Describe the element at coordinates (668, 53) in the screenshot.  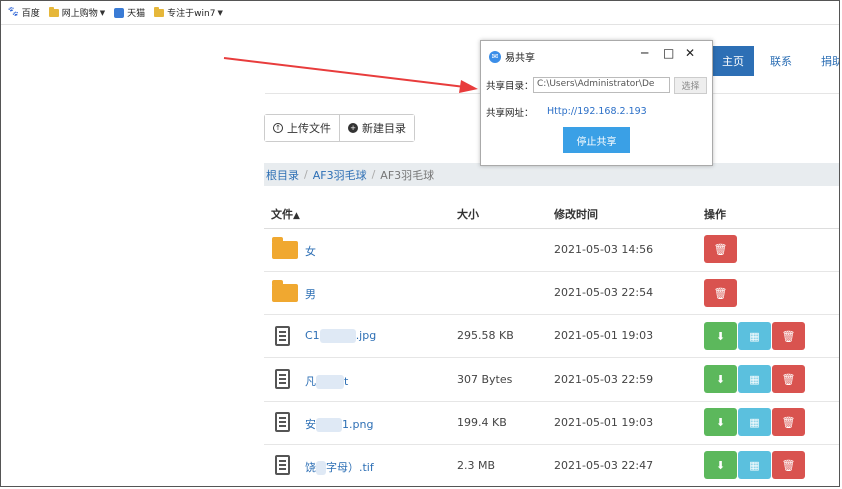
I see `maximize-icon: □` at that location.